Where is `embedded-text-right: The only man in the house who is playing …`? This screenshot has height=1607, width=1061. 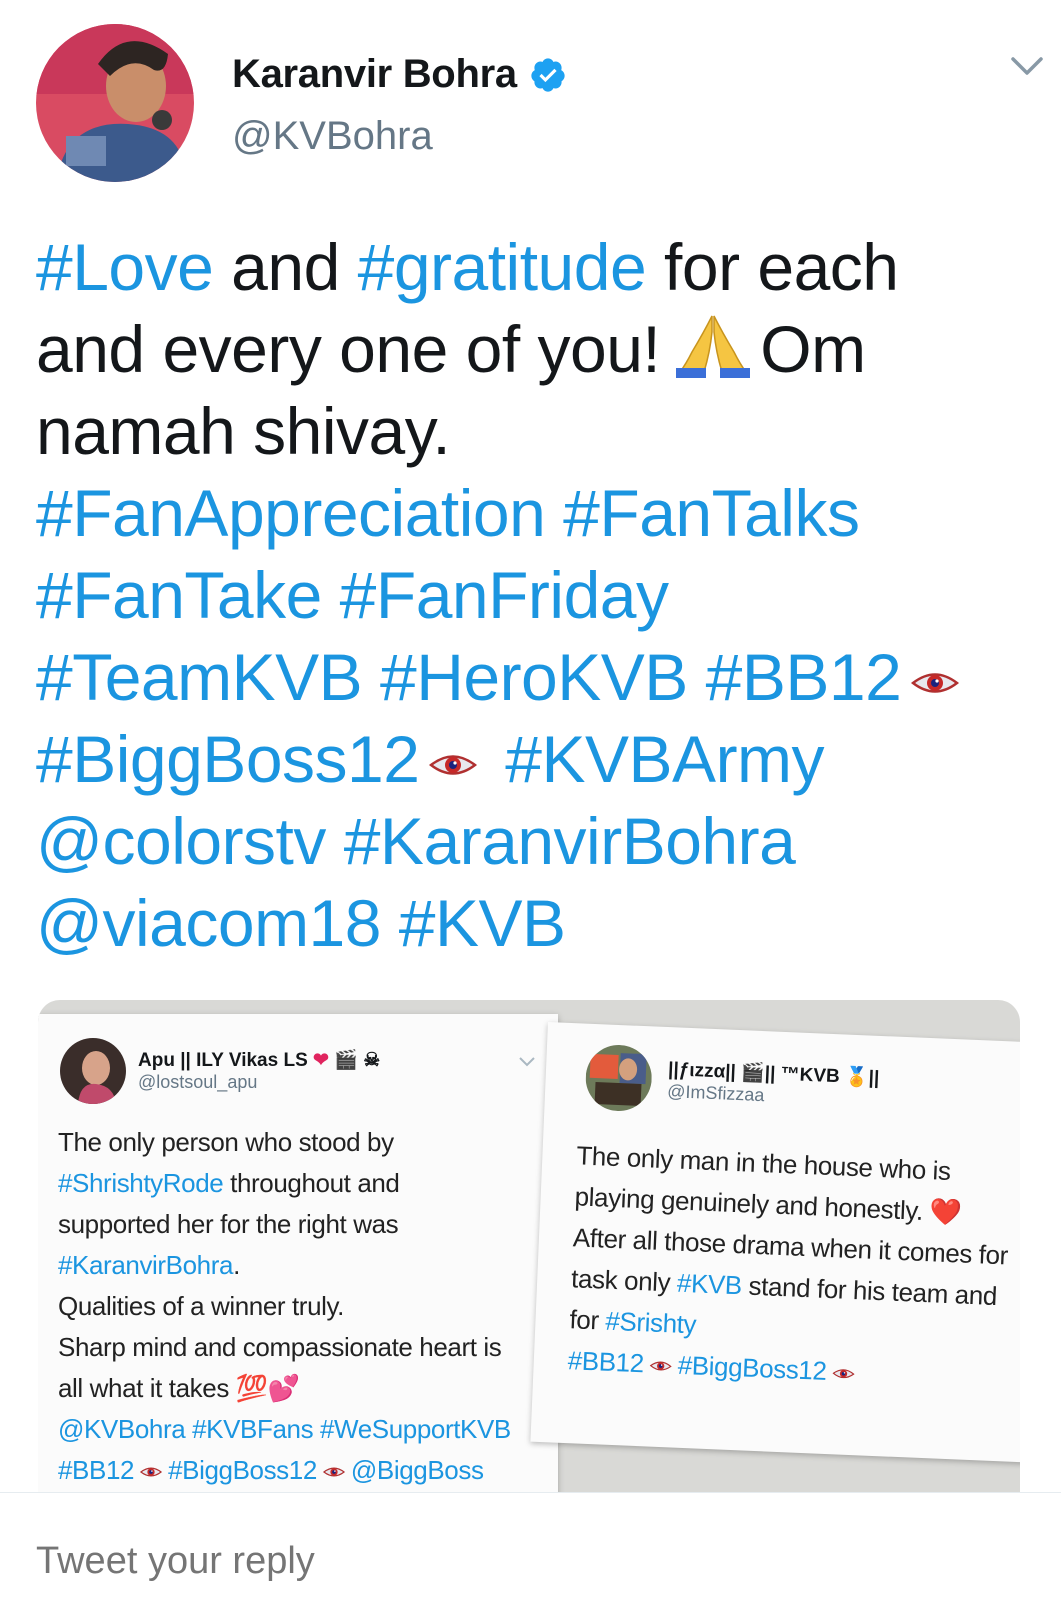
embedded-text-right: The only man in the house who is playing … is located at coordinates (789, 1267).